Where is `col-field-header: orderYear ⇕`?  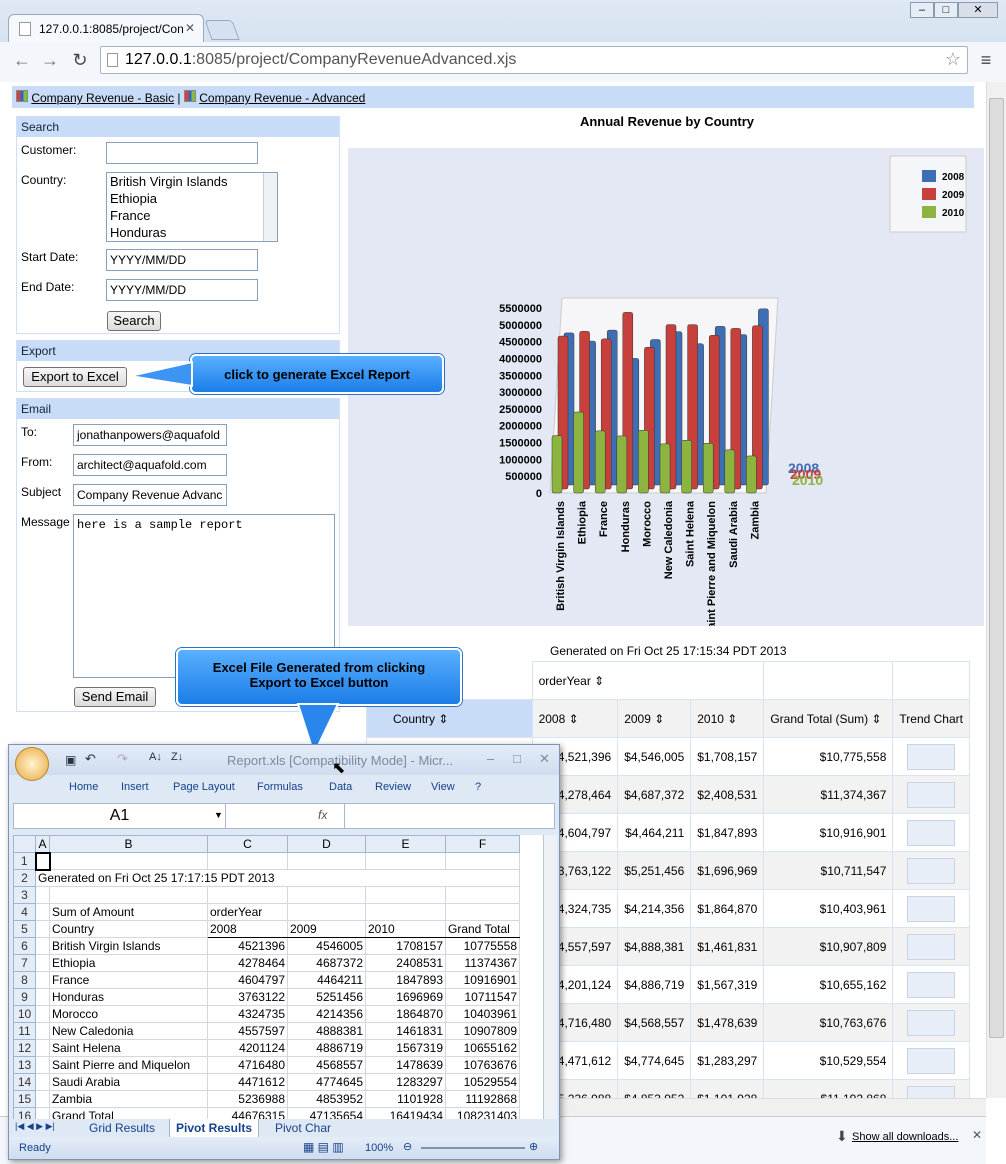 col-field-header: orderYear ⇕ is located at coordinates (648, 680).